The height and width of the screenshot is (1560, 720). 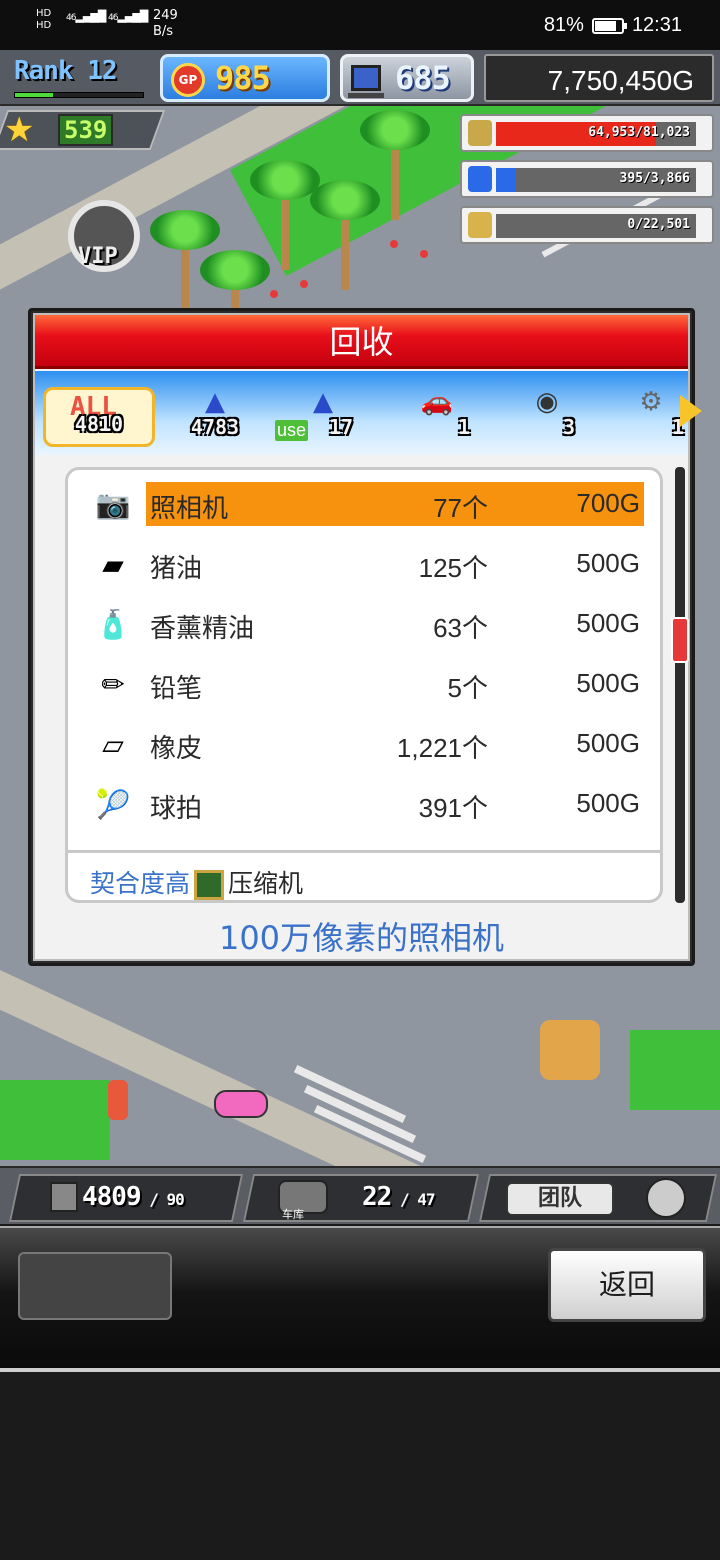 What do you see at coordinates (587, 133) in the screenshot?
I see `resource-bar-coins: 64,953/81,023` at bounding box center [587, 133].